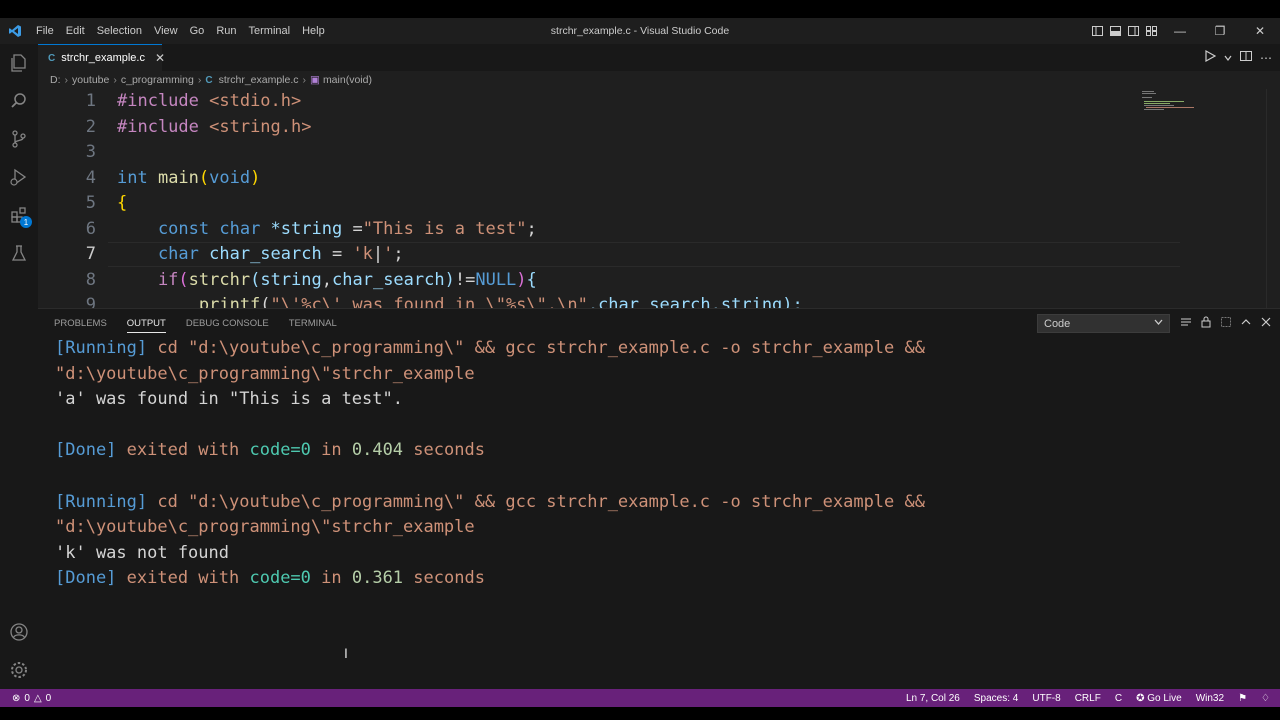 This screenshot has height=720, width=1280. Describe the element at coordinates (1142, 698) in the screenshot. I see `broadcast-icon: ✪` at that location.